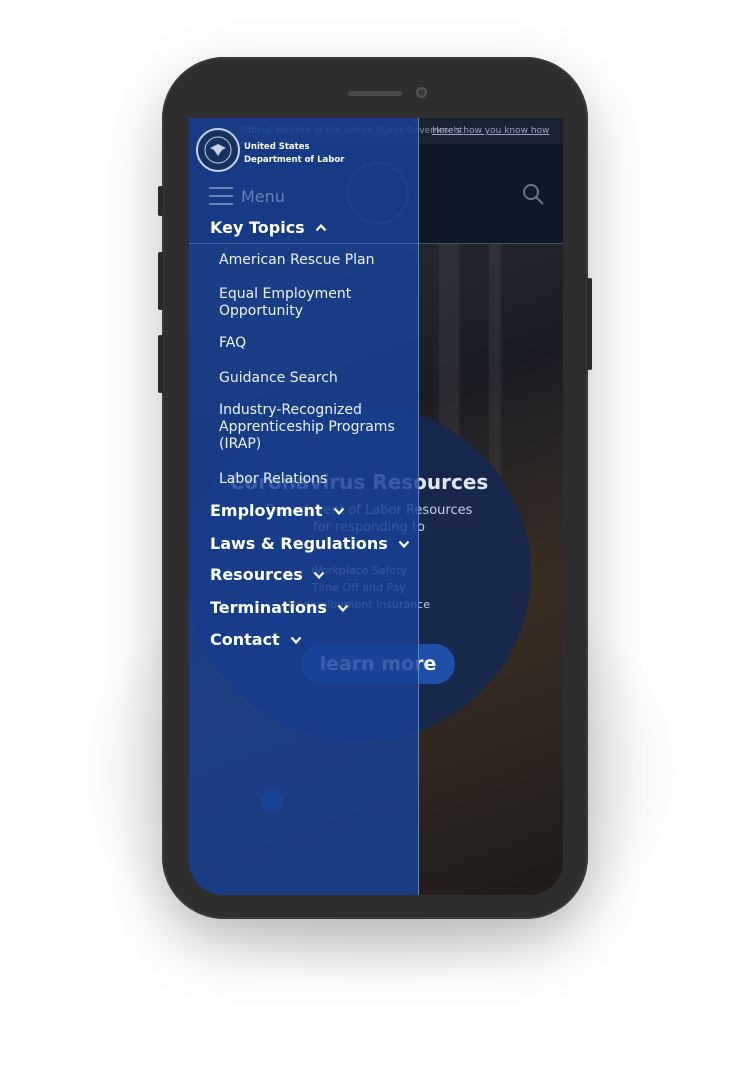 The image size is (743, 1076). I want to click on nav-laws-regulations: Laws & Regulations, so click(310, 543).